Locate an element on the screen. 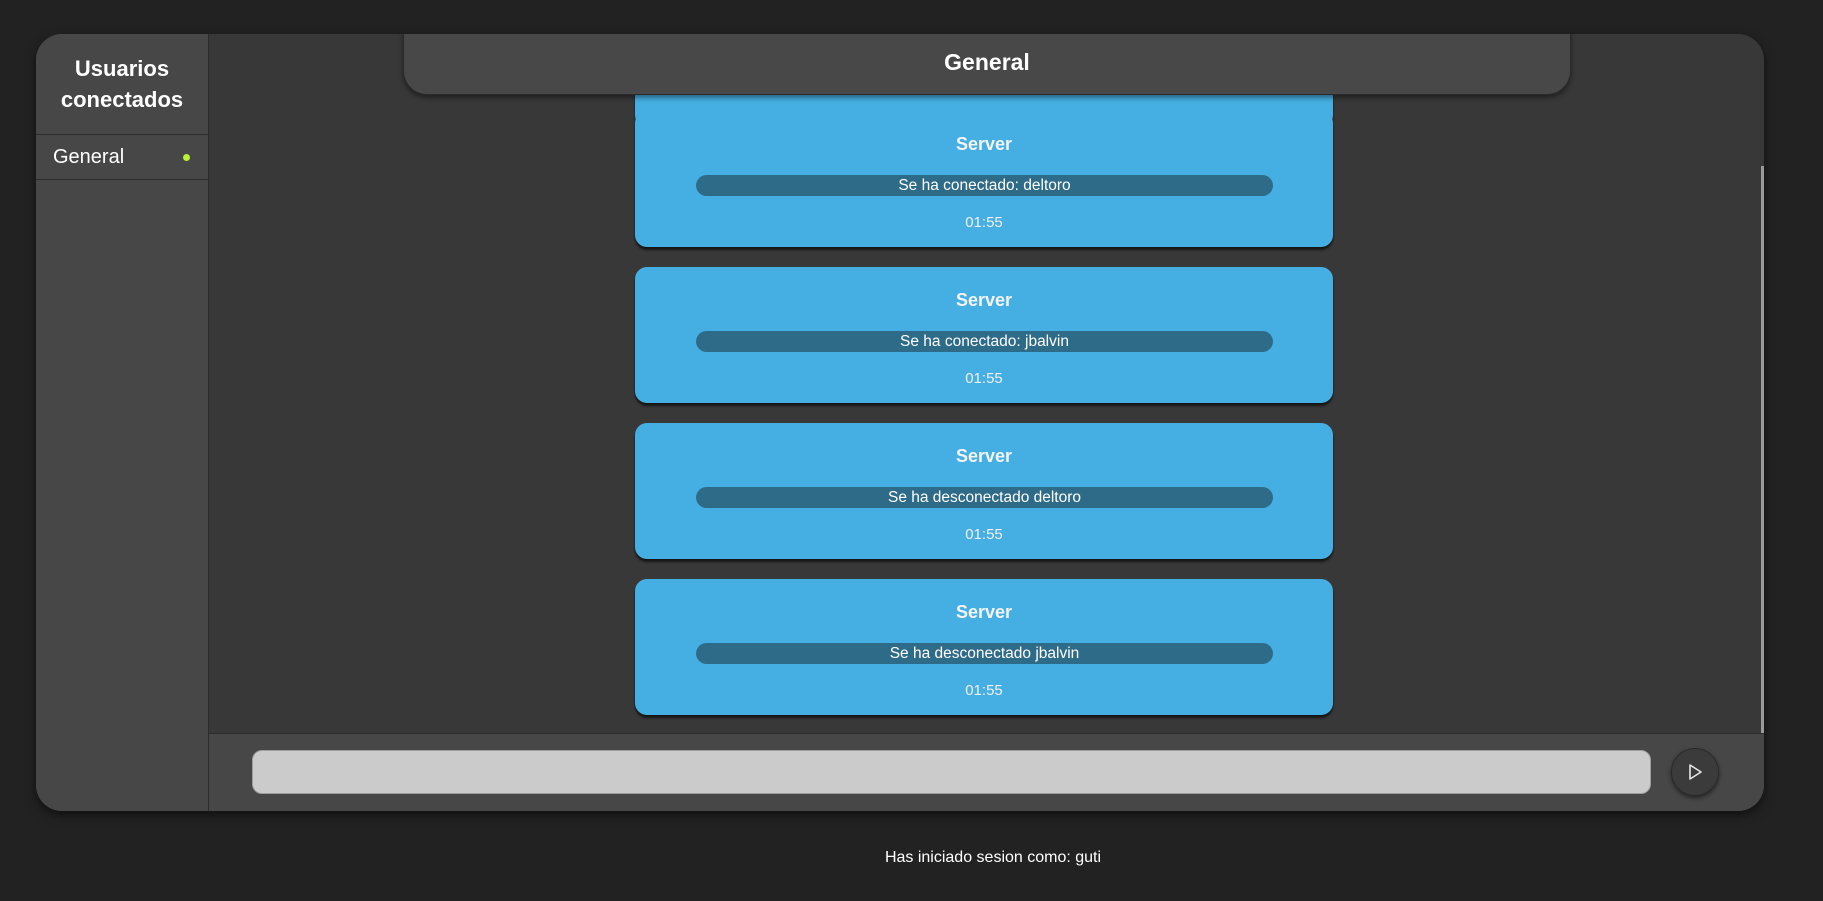 The image size is (1823, 901). message-composer is located at coordinates (986, 772).